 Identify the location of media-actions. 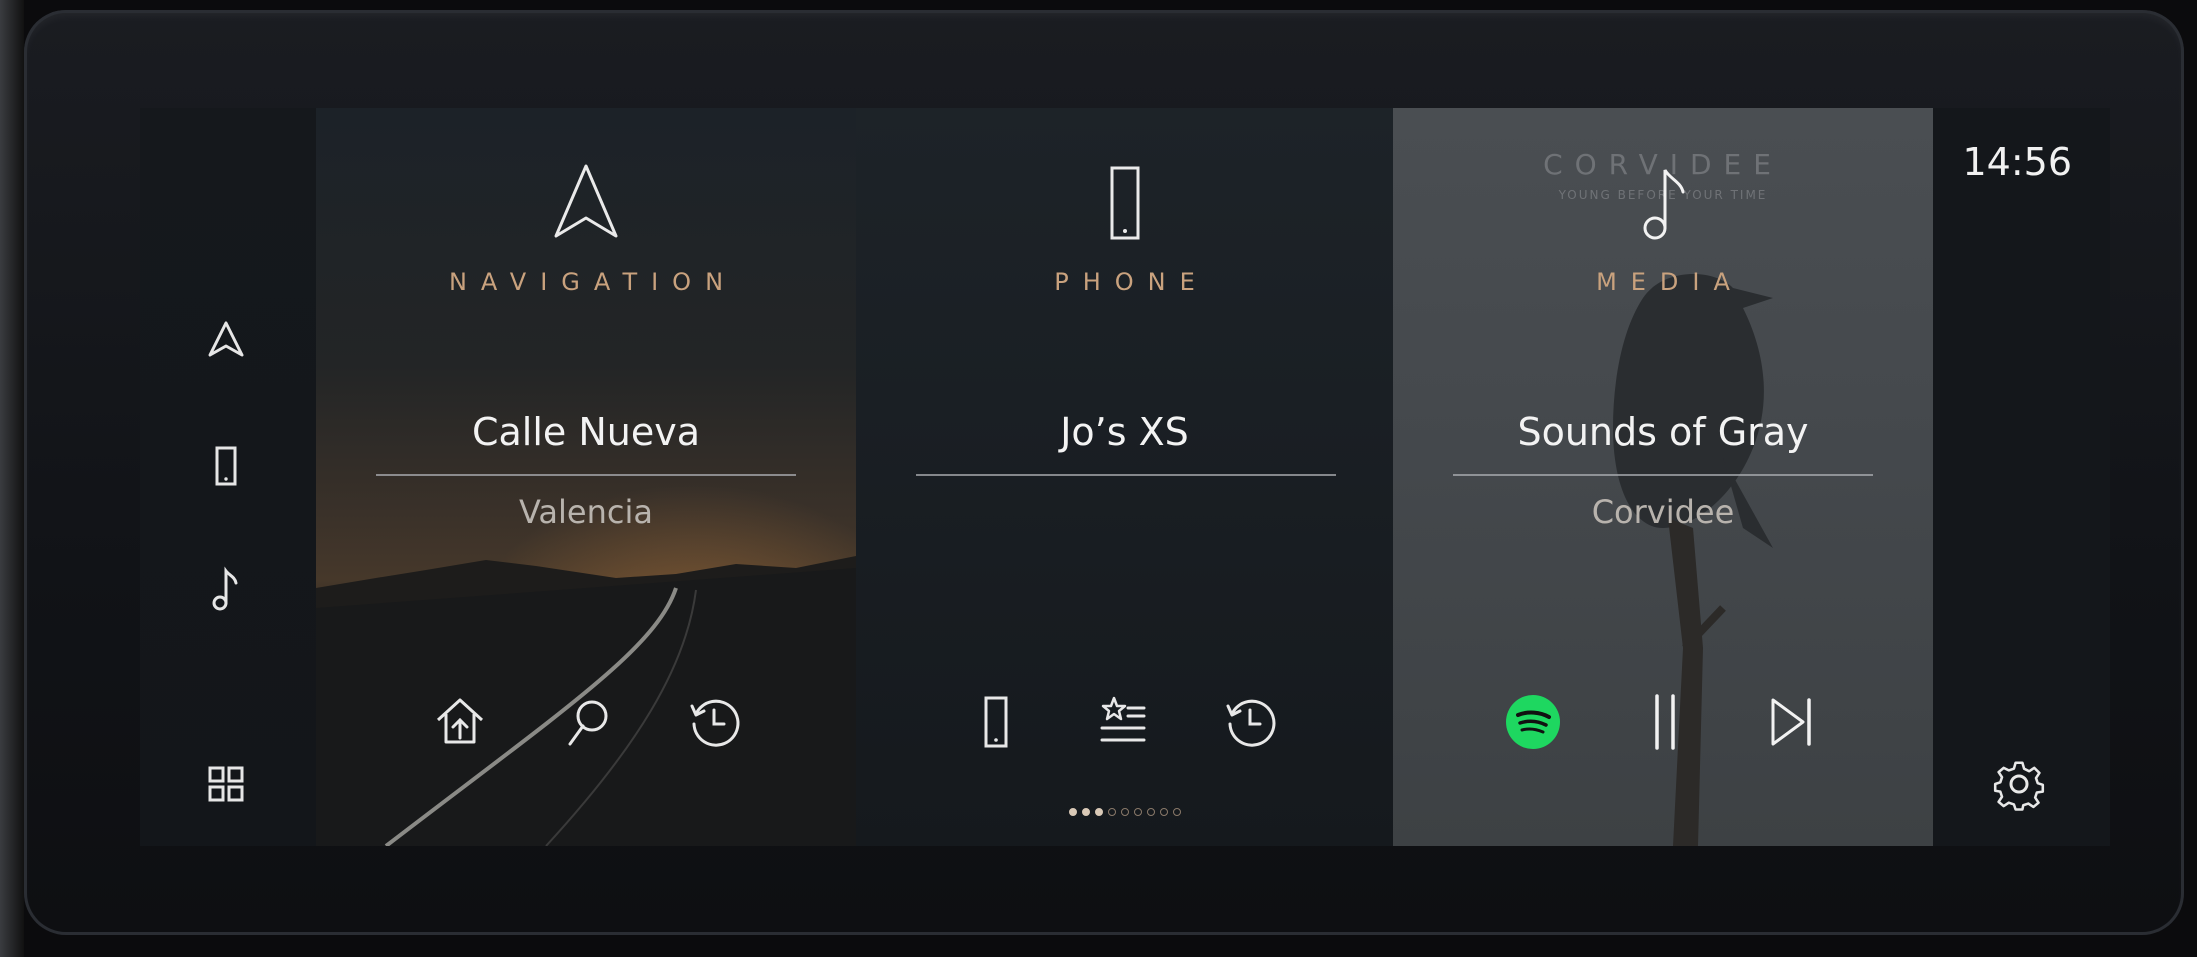
(1663, 730).